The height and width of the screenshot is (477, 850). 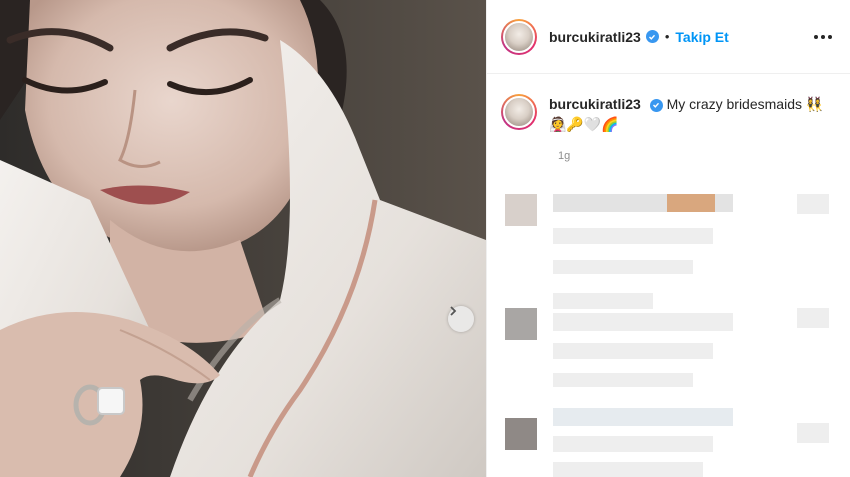 I want to click on caption-author-username: burcukiratli23, so click(x=595, y=104).